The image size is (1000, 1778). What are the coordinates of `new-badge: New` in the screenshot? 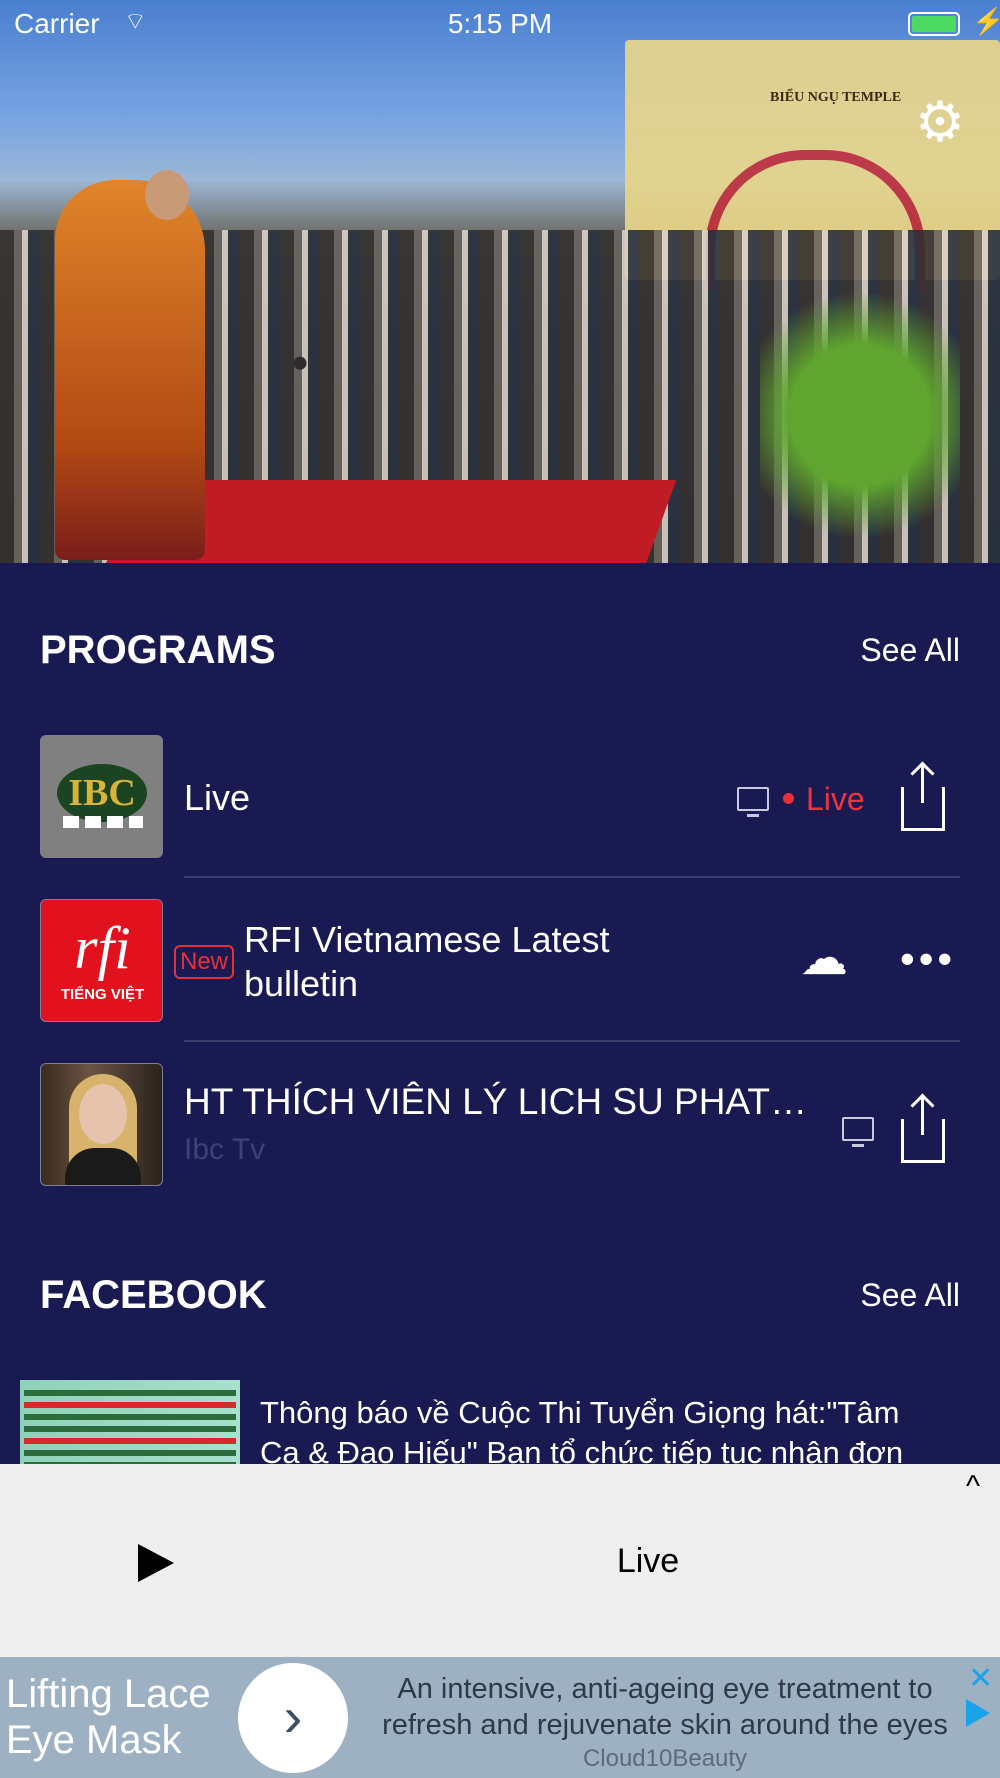 It's located at (204, 962).